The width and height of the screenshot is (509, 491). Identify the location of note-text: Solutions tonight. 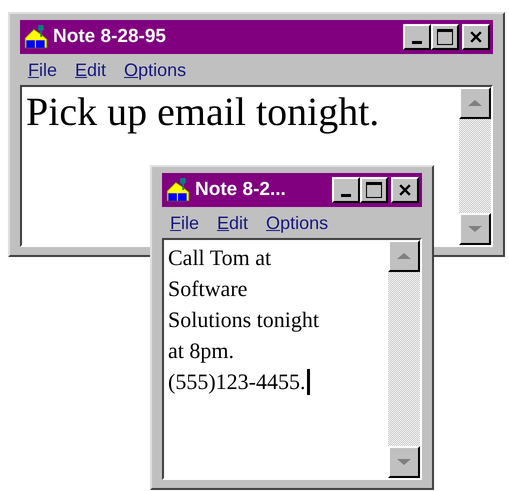
(243, 320).